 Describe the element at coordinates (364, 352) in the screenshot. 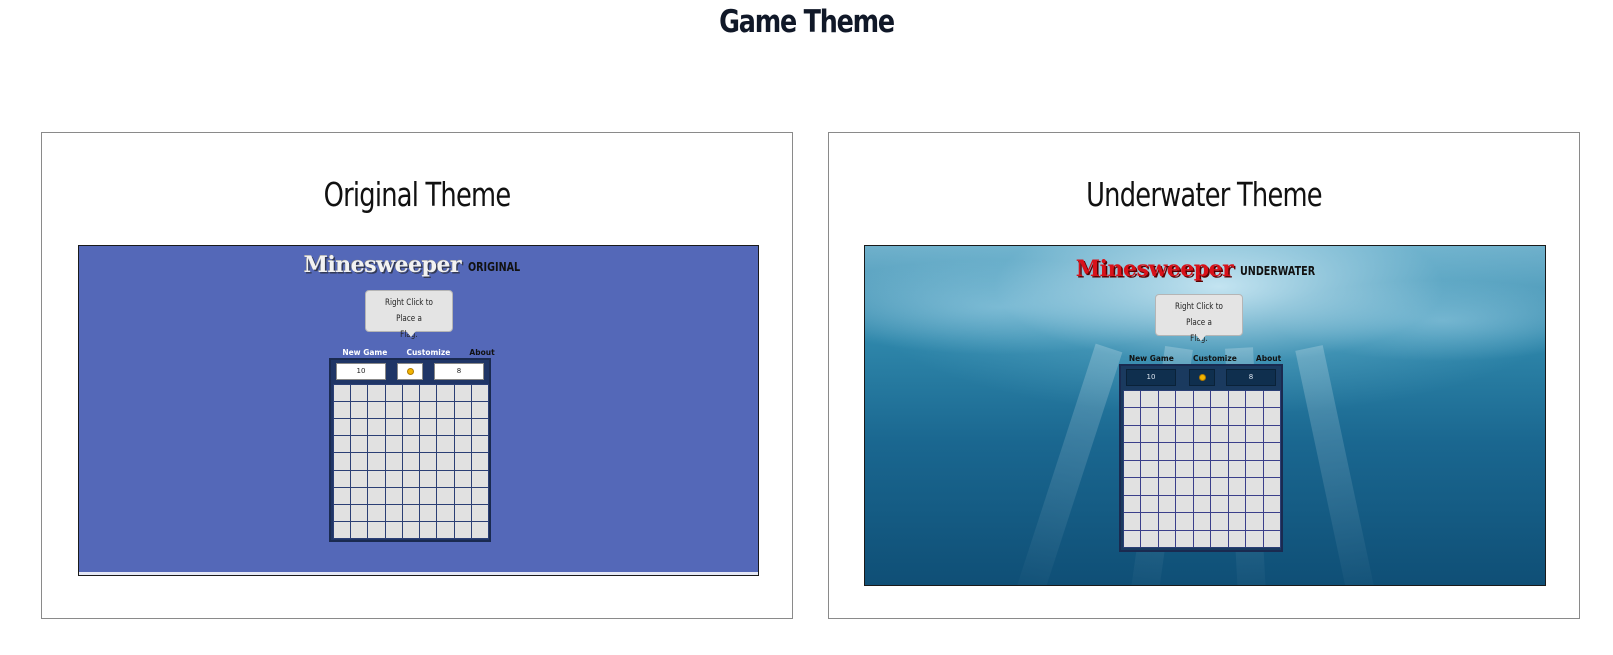

I see `new-game-link: New Game` at that location.